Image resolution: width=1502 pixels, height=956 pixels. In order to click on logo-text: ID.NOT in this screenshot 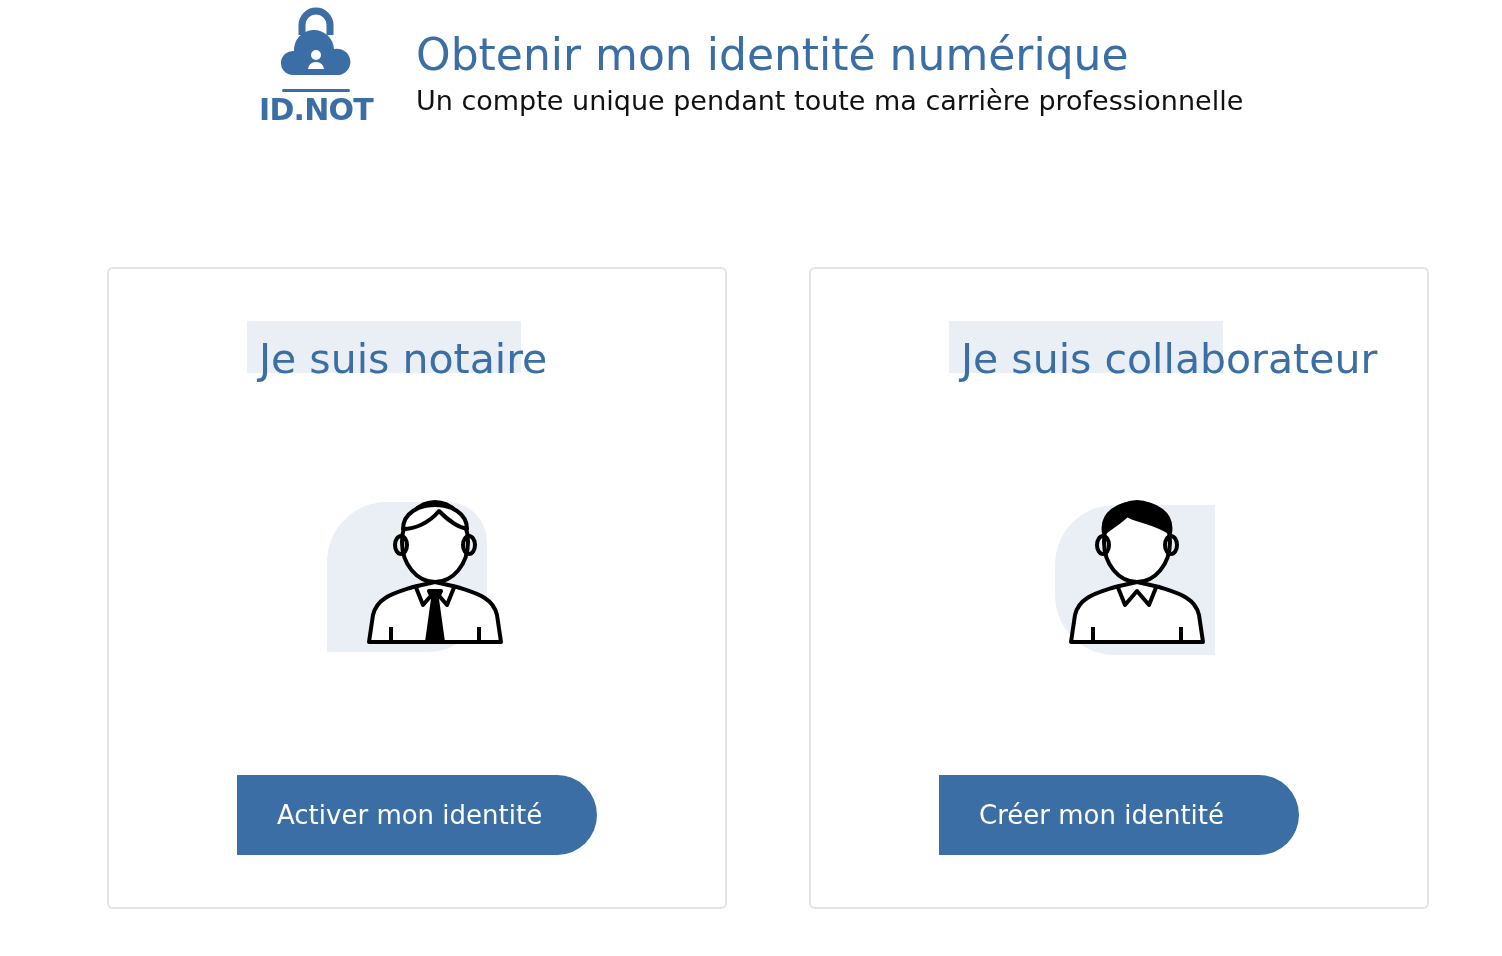, I will do `click(315, 110)`.